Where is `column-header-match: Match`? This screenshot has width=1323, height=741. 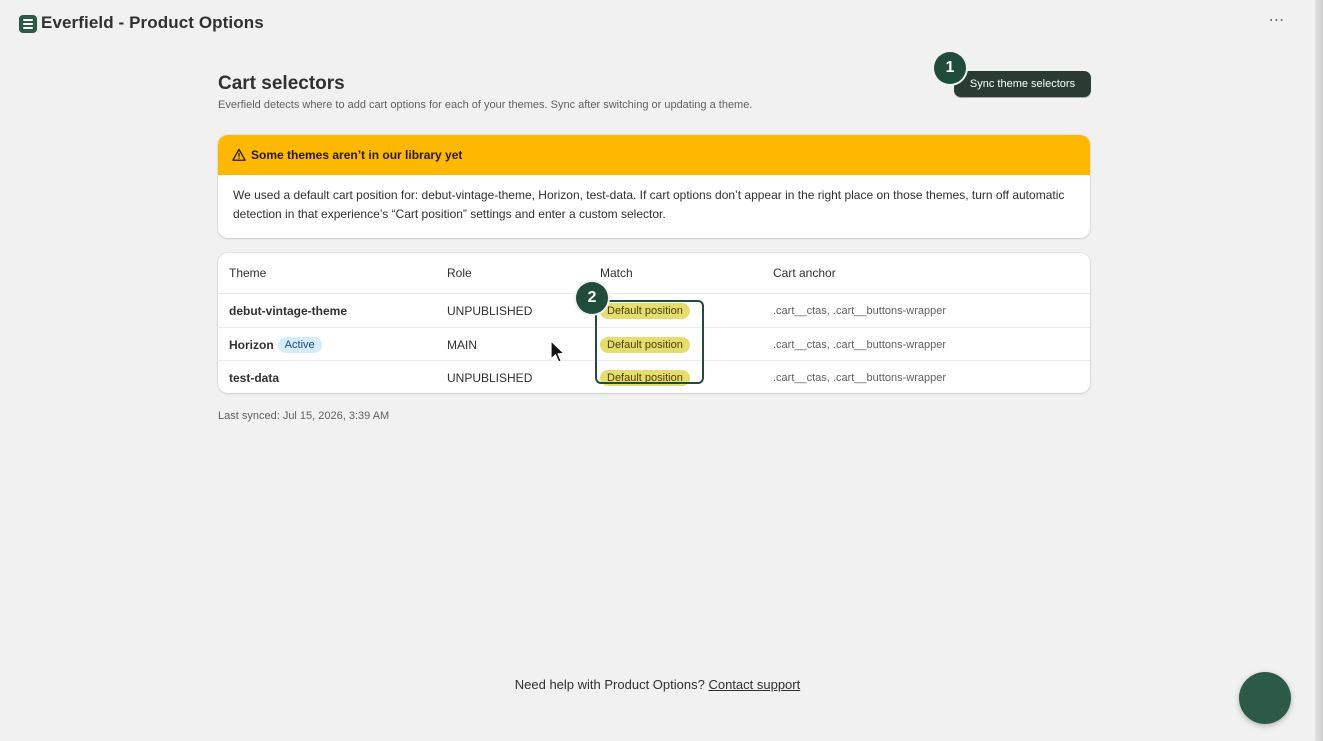 column-header-match: Match is located at coordinates (616, 273).